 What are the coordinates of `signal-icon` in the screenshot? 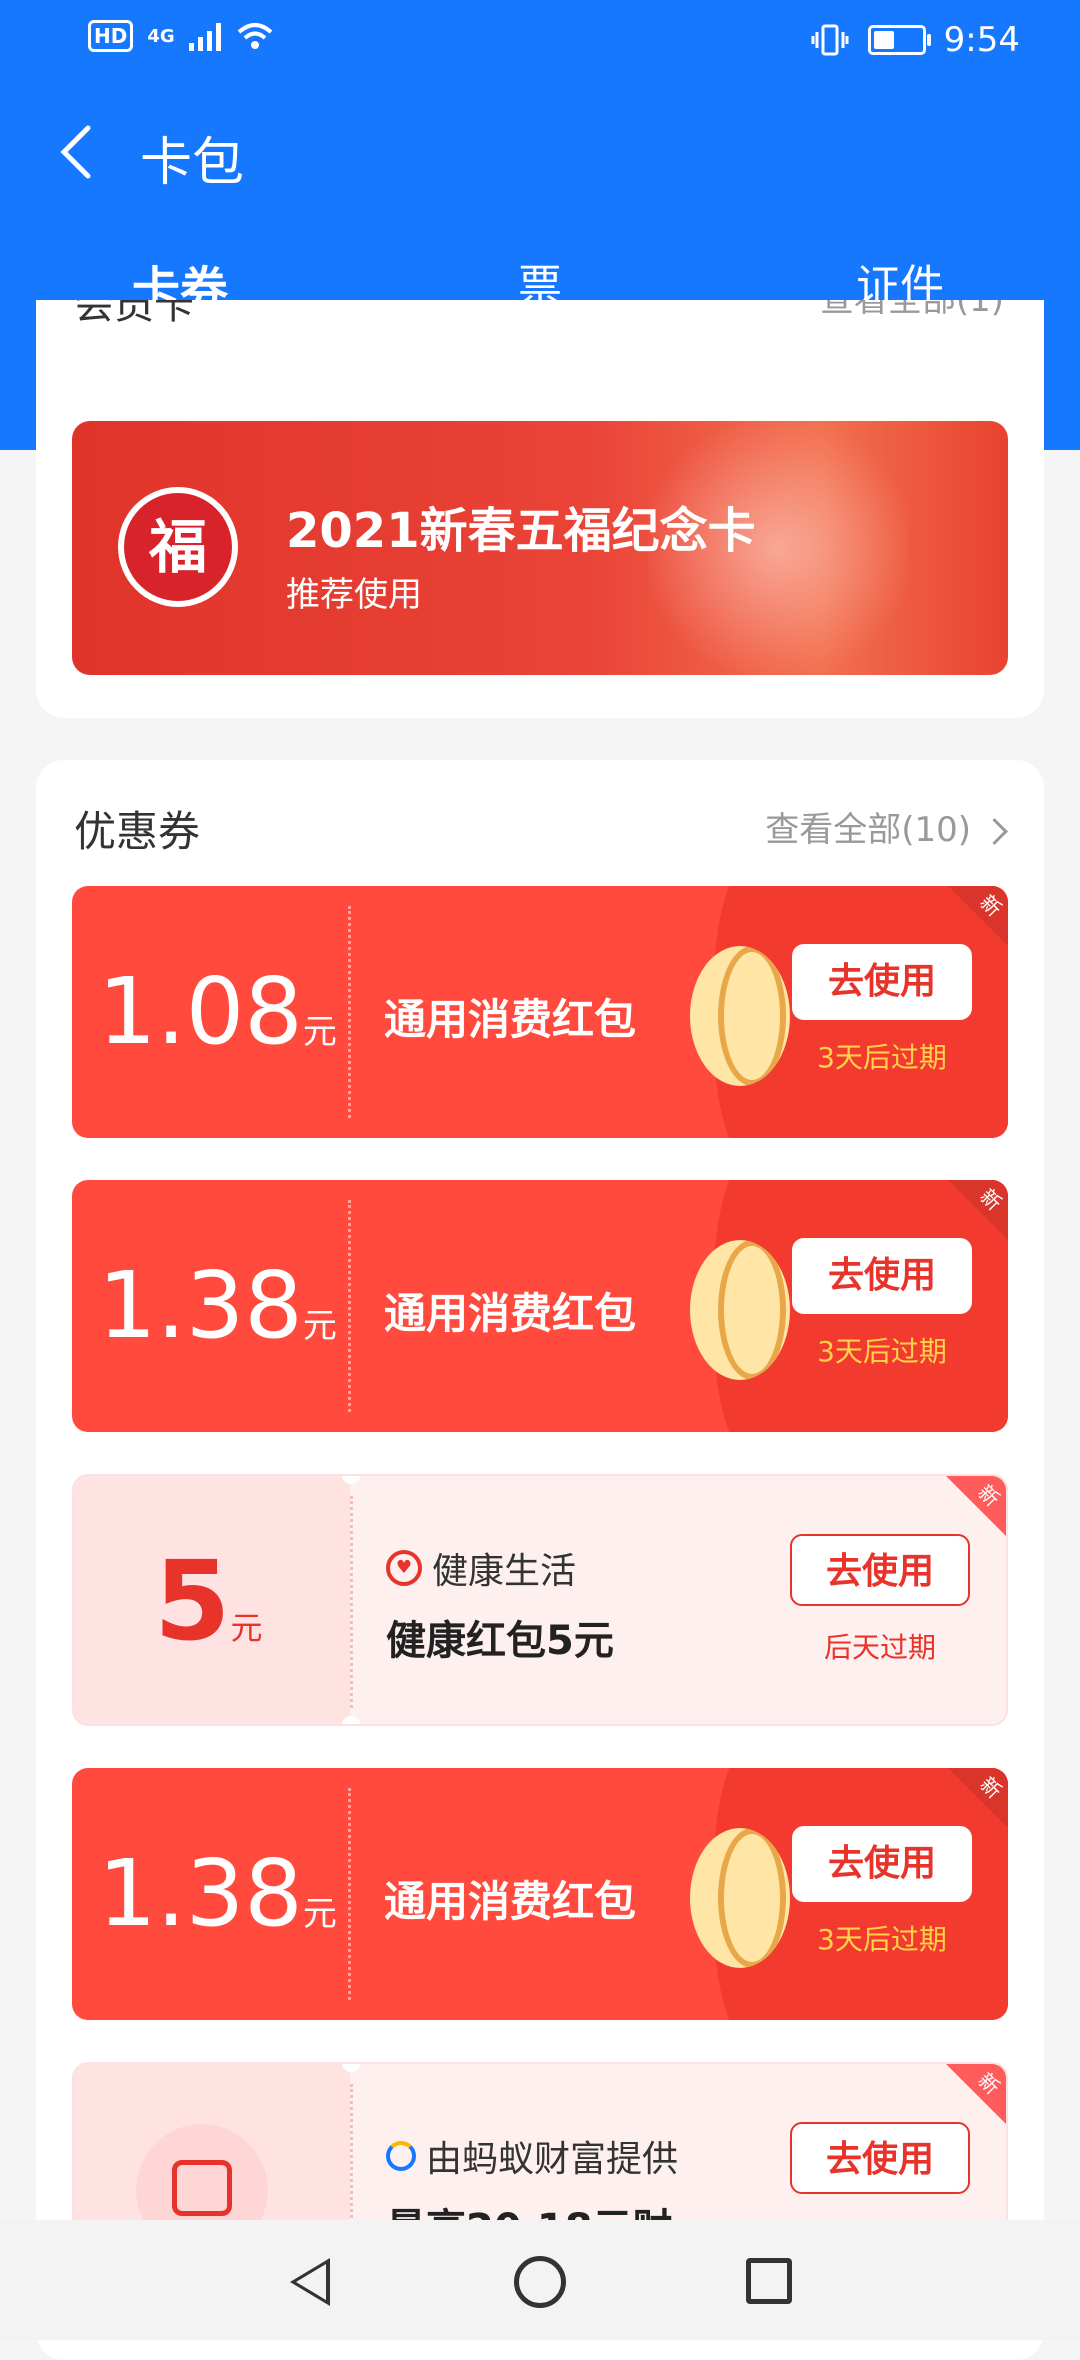 It's located at (204, 36).